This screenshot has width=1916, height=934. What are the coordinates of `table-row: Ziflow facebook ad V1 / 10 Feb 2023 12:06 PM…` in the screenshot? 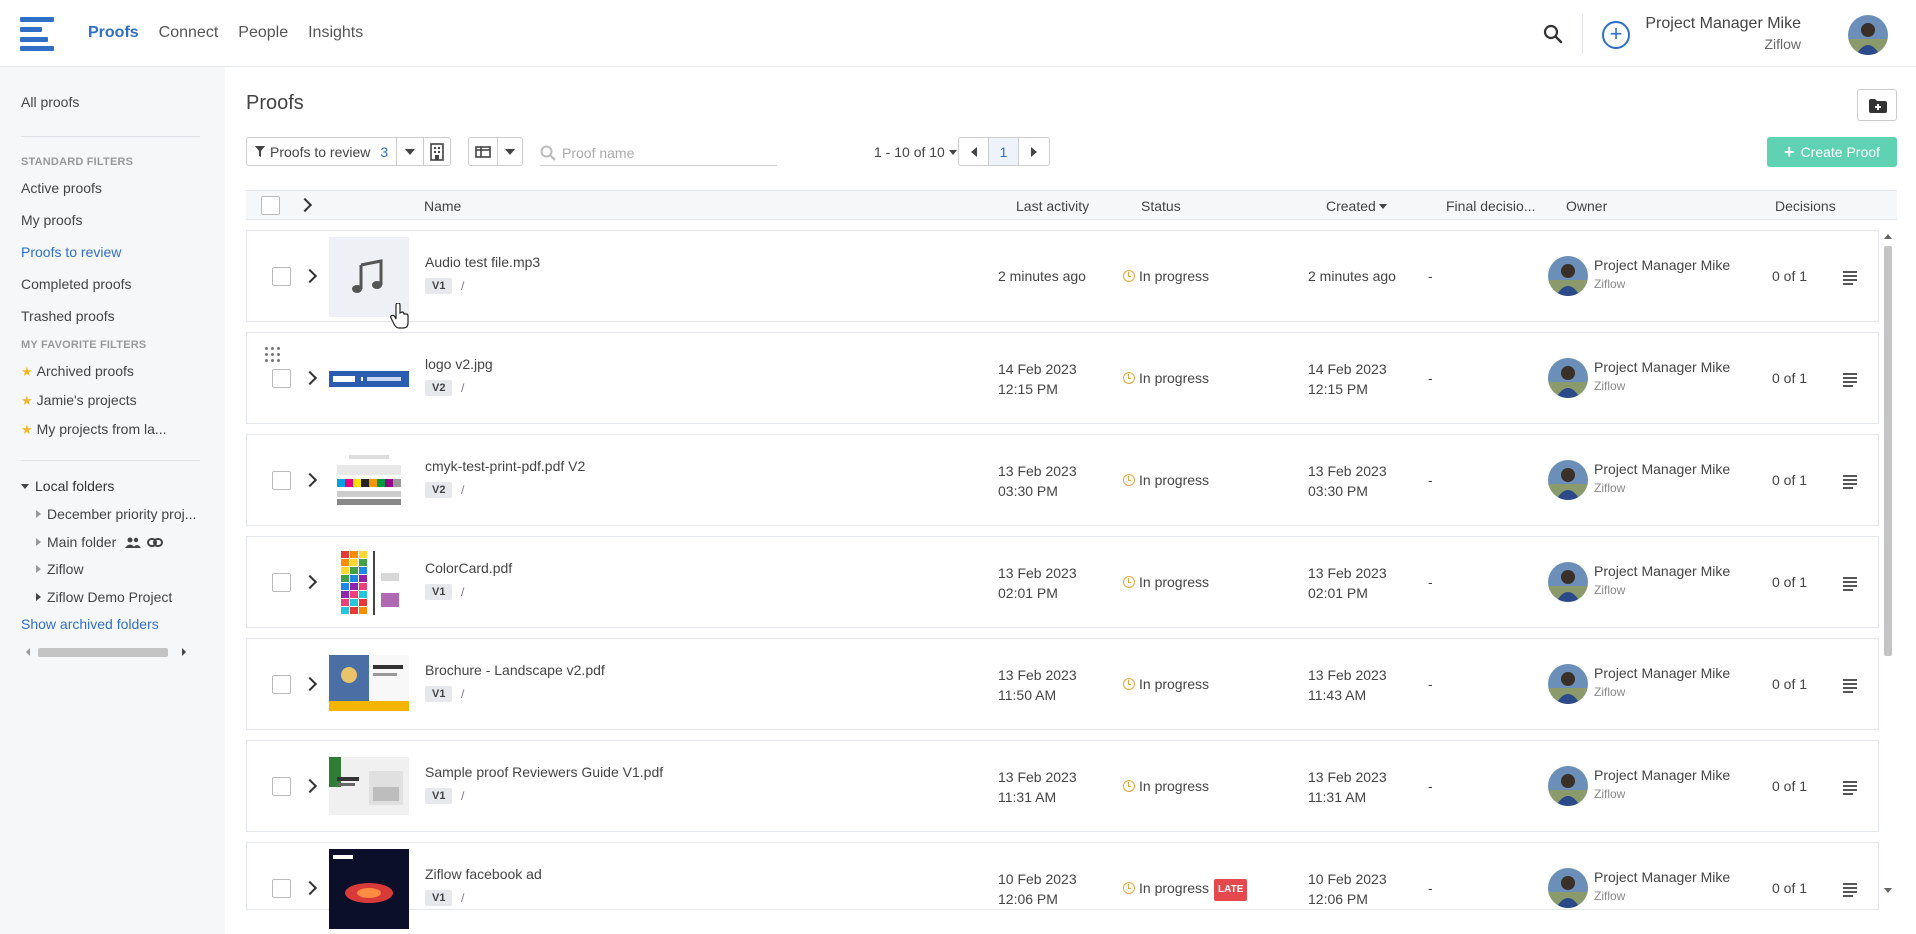 It's located at (1062, 885).